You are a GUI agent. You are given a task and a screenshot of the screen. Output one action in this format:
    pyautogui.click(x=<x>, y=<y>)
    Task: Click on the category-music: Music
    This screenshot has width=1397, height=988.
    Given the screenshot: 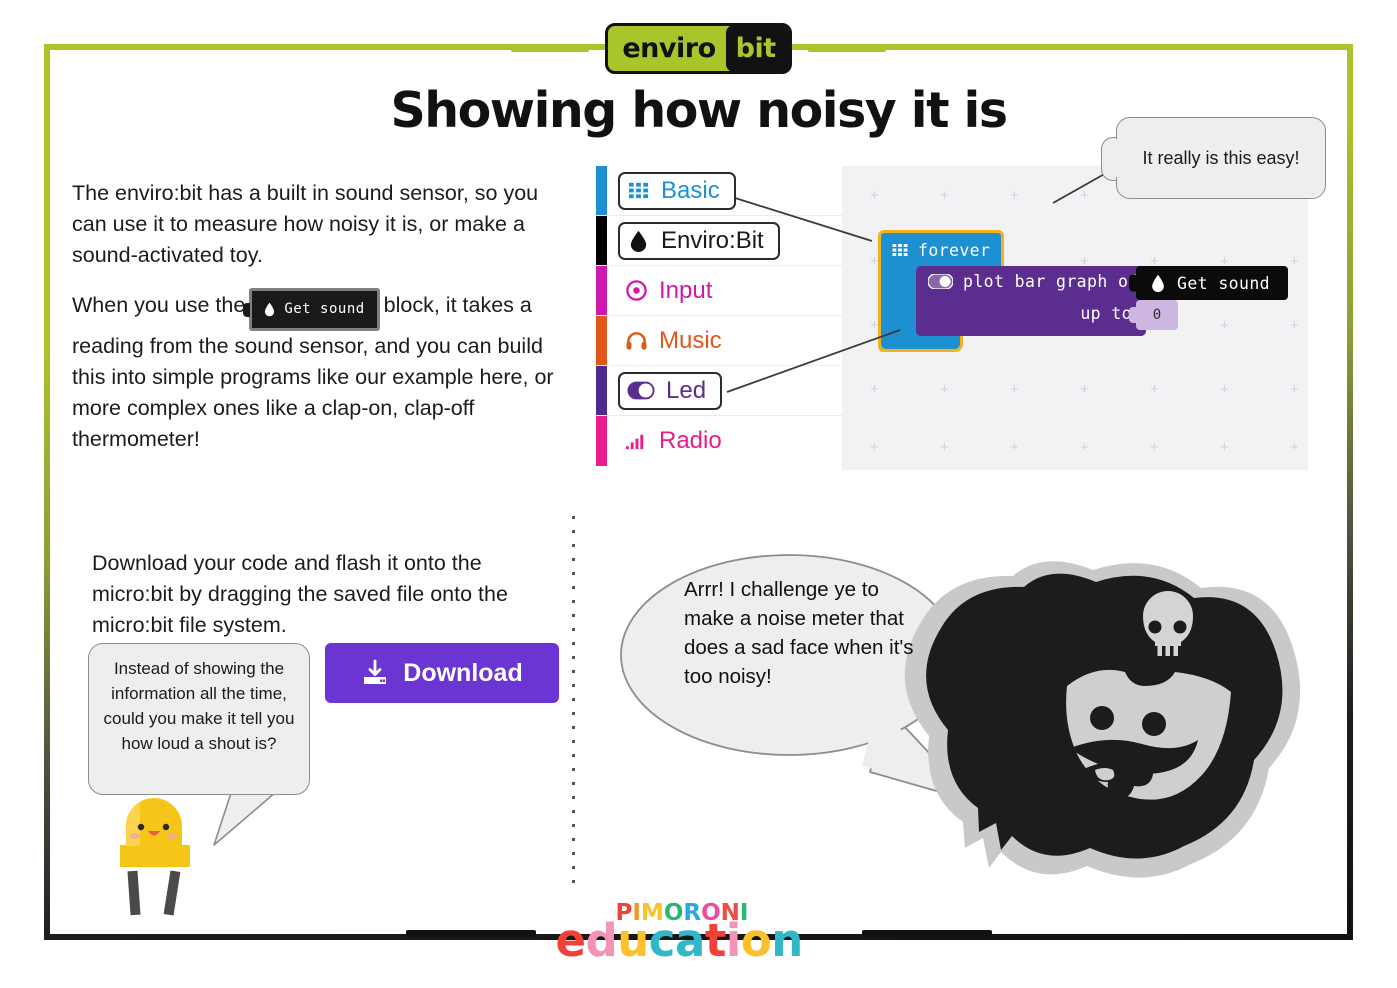 What is the action you would take?
    pyautogui.click(x=719, y=341)
    